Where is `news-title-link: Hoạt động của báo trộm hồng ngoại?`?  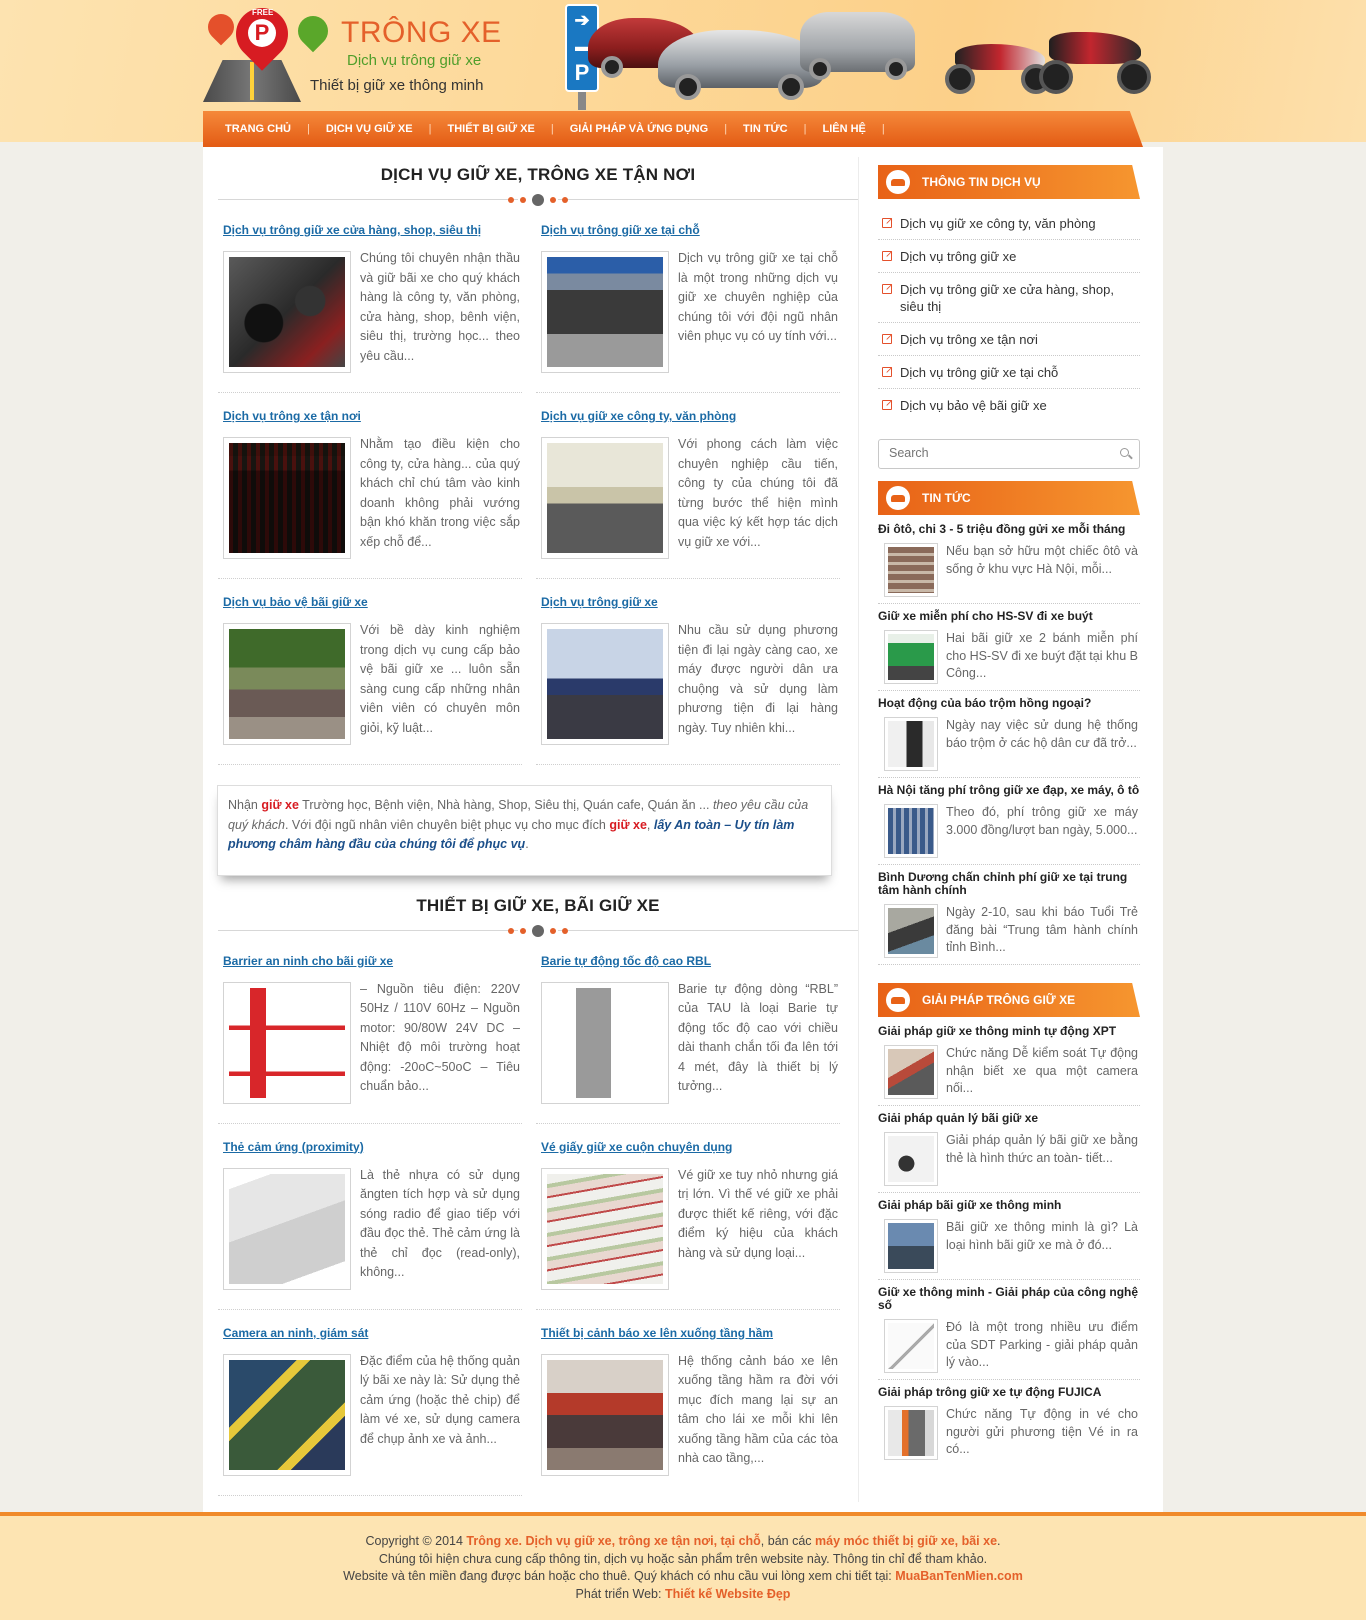 news-title-link: Hoạt động của báo trộm hồng ngoại? is located at coordinates (1009, 703).